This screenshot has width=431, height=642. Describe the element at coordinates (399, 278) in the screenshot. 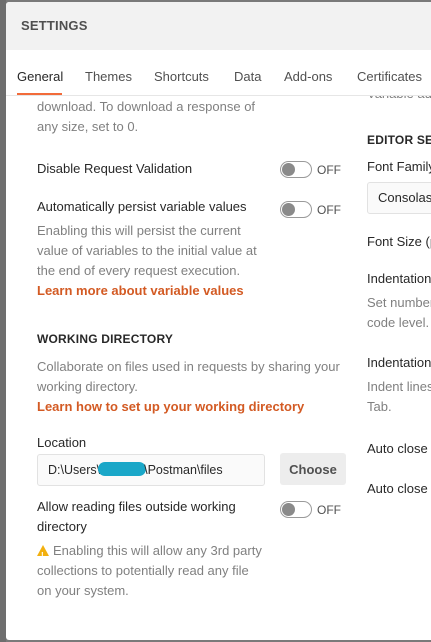

I see `indentation-count-label: Indentation` at that location.